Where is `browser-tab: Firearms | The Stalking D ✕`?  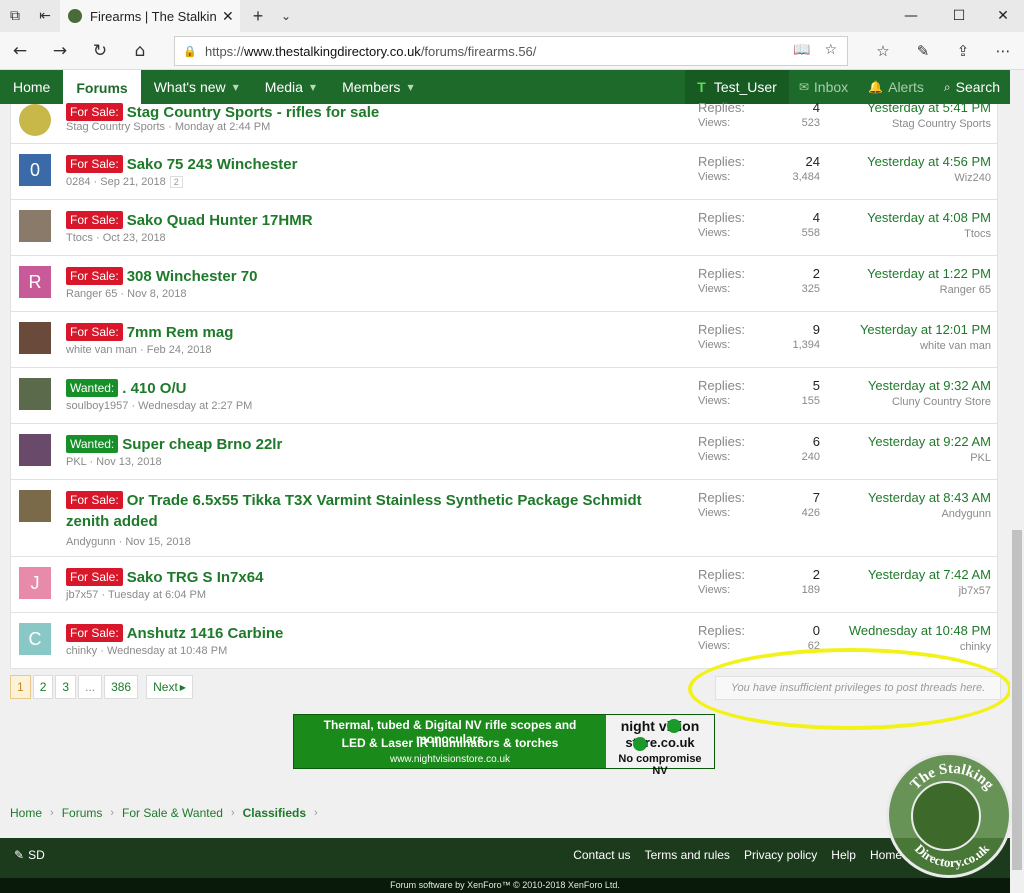 browser-tab: Firearms | The Stalking D ✕ is located at coordinates (150, 16).